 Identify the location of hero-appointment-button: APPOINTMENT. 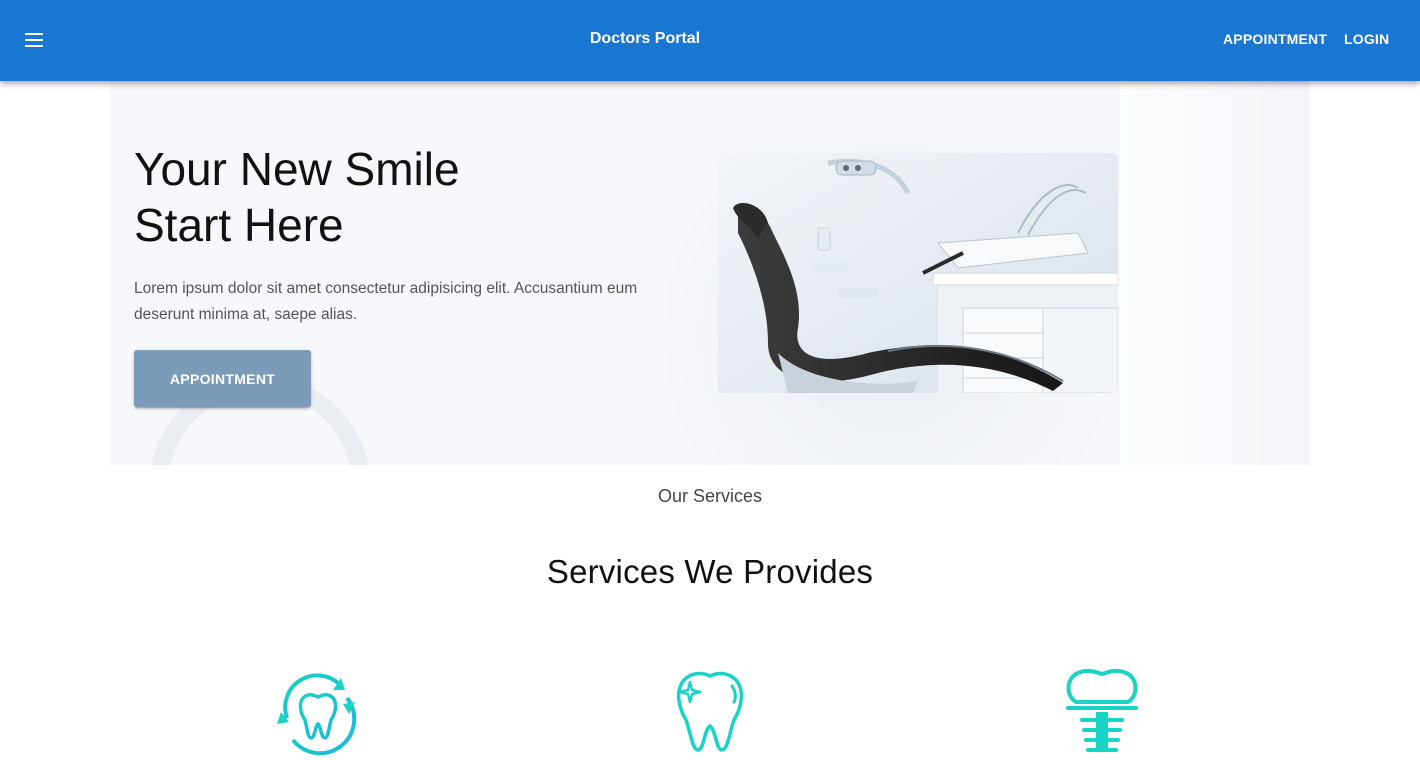
(222, 378).